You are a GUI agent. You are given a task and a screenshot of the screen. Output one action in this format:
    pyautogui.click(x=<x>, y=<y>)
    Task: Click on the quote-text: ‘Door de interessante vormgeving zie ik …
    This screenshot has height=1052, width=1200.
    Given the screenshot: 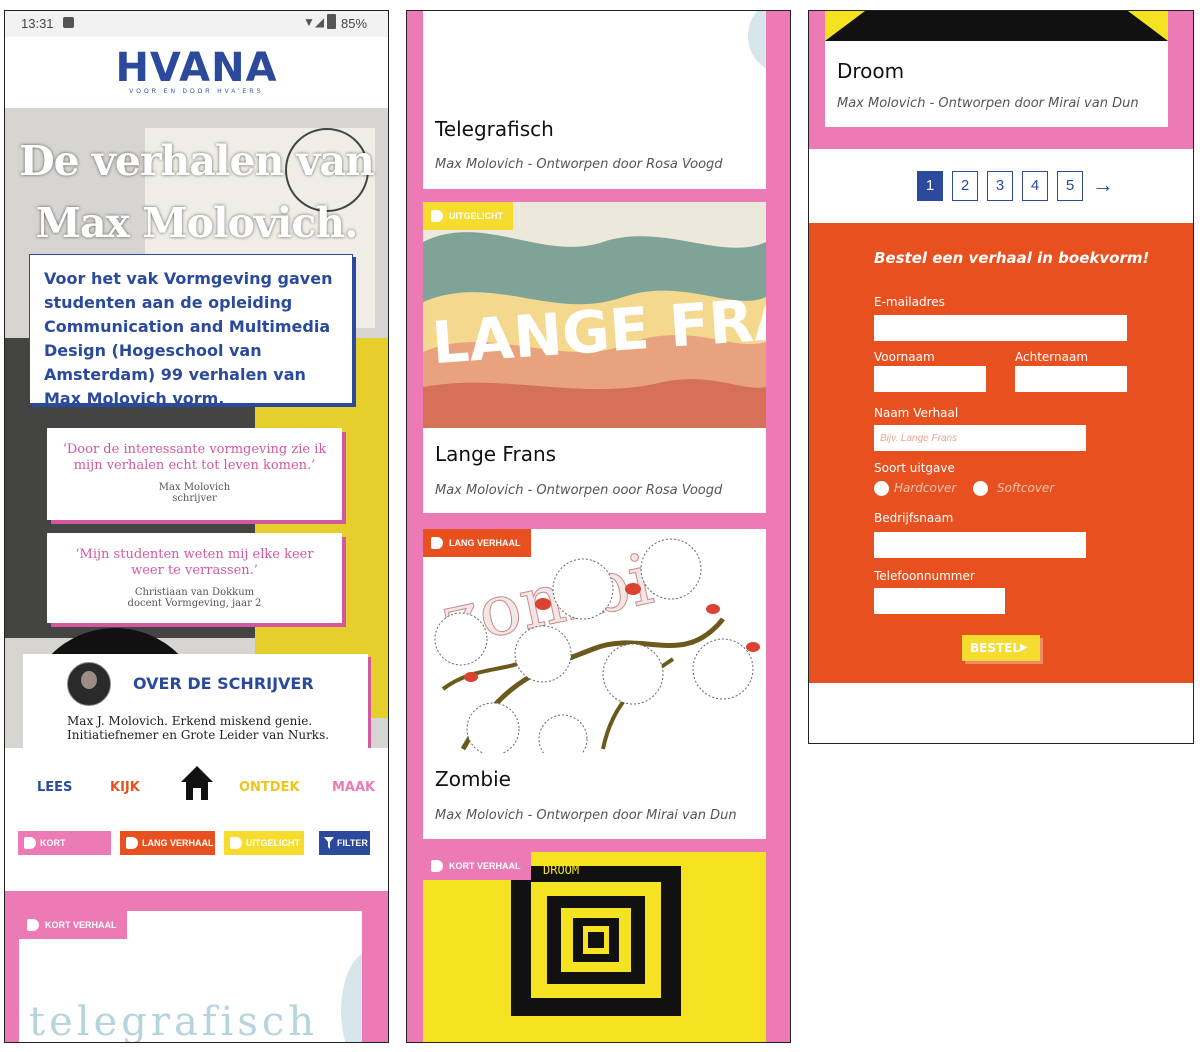 What is the action you would take?
    pyautogui.click(x=194, y=457)
    